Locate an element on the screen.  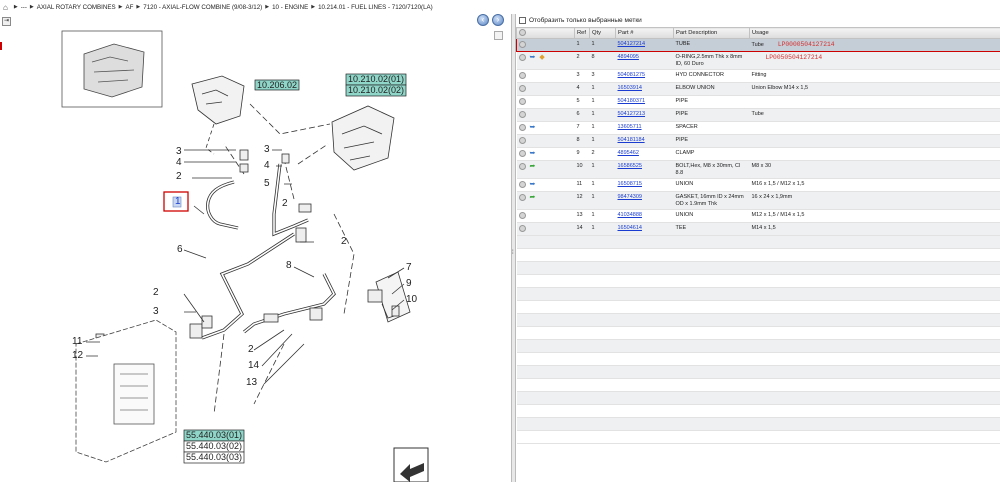
part-number-link: 4895462 is located at coordinates (628, 153).